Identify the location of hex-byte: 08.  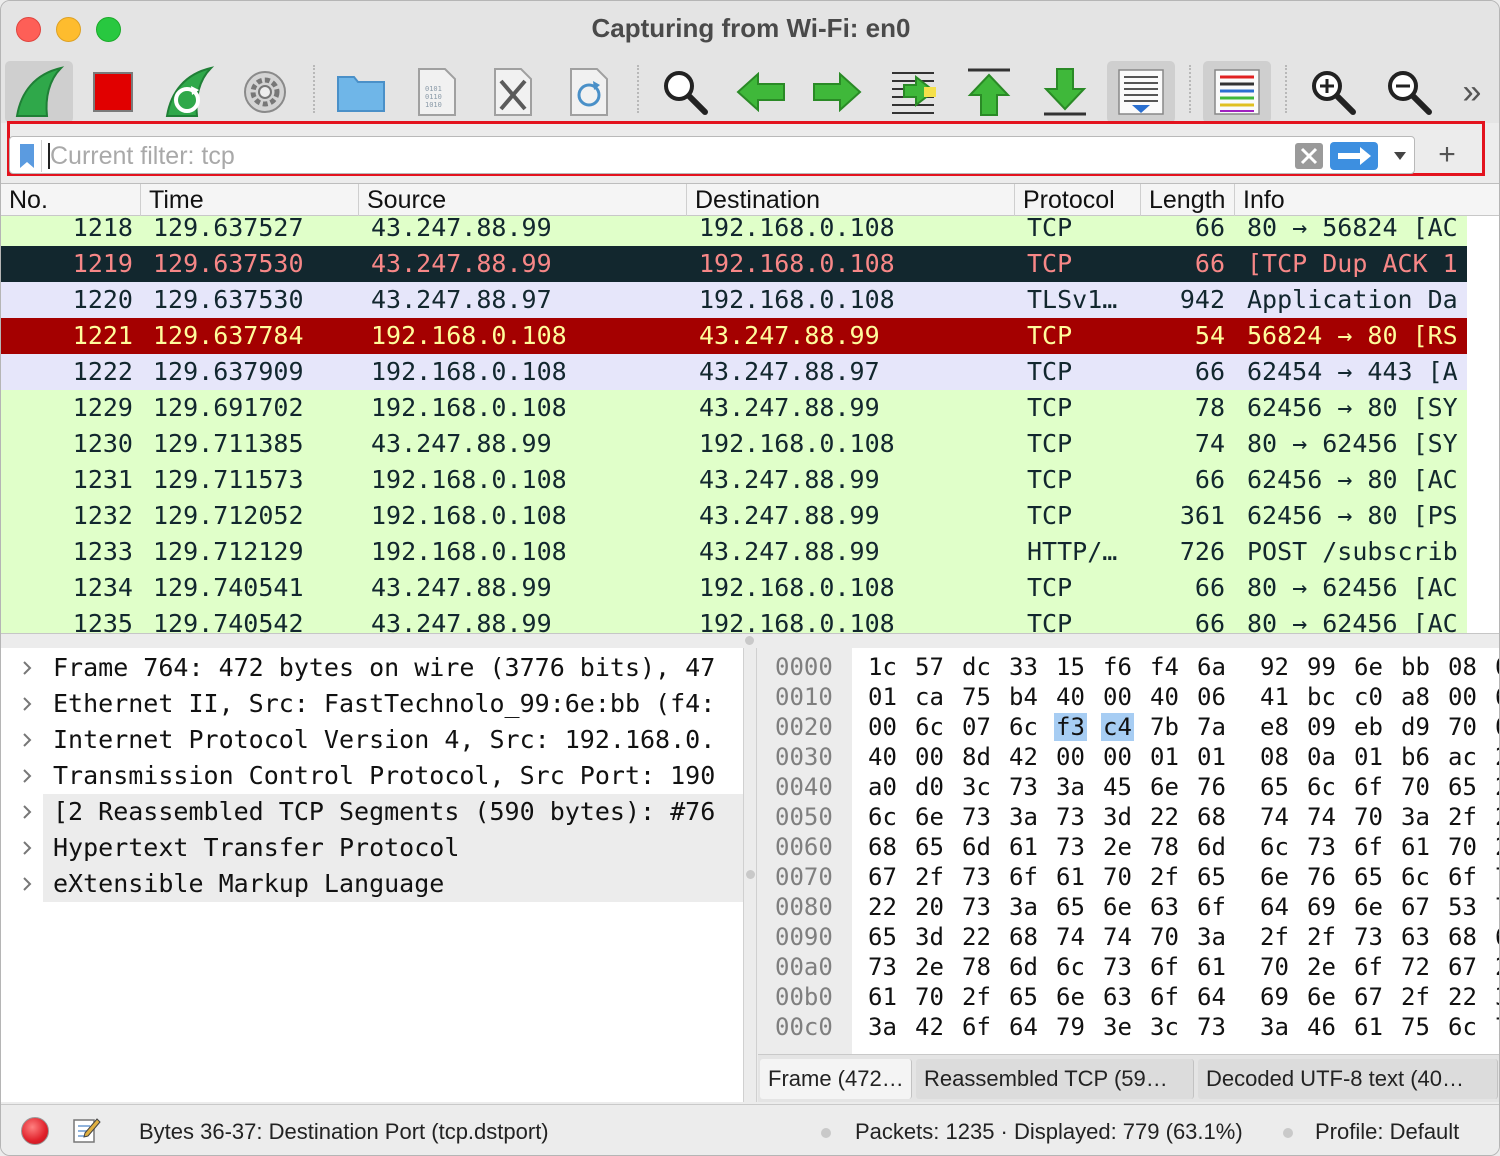
(1462, 667).